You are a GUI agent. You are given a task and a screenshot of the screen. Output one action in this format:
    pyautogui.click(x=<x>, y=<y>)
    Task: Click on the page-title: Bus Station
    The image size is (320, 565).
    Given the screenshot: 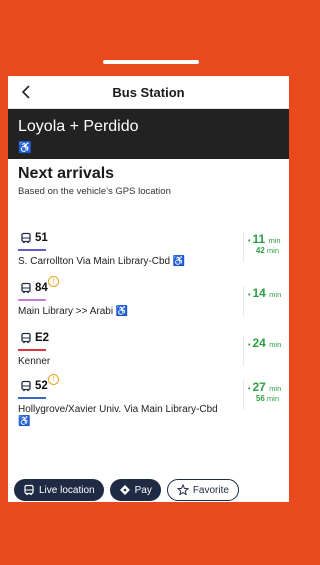 What is the action you would take?
    pyautogui.click(x=148, y=92)
    